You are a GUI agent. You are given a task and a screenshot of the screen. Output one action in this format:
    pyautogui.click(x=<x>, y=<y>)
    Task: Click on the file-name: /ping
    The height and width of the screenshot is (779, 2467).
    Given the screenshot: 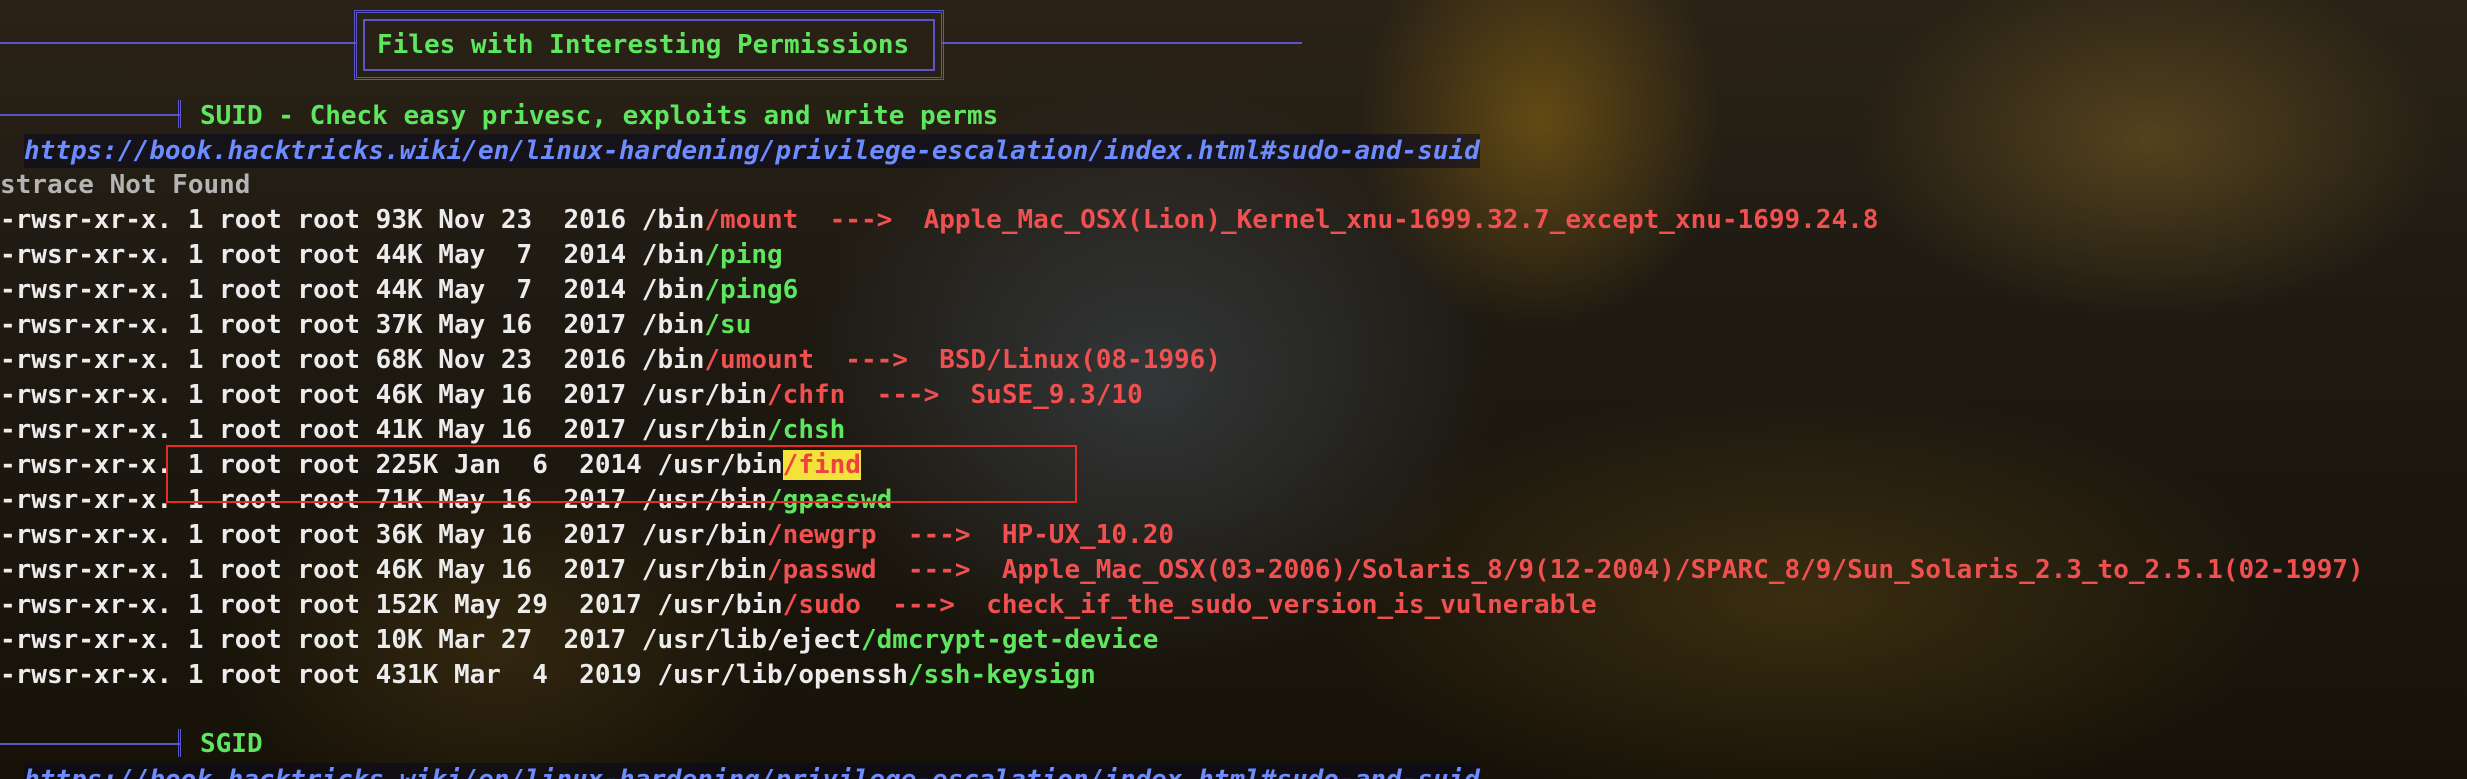 What is the action you would take?
    pyautogui.click(x=743, y=255)
    